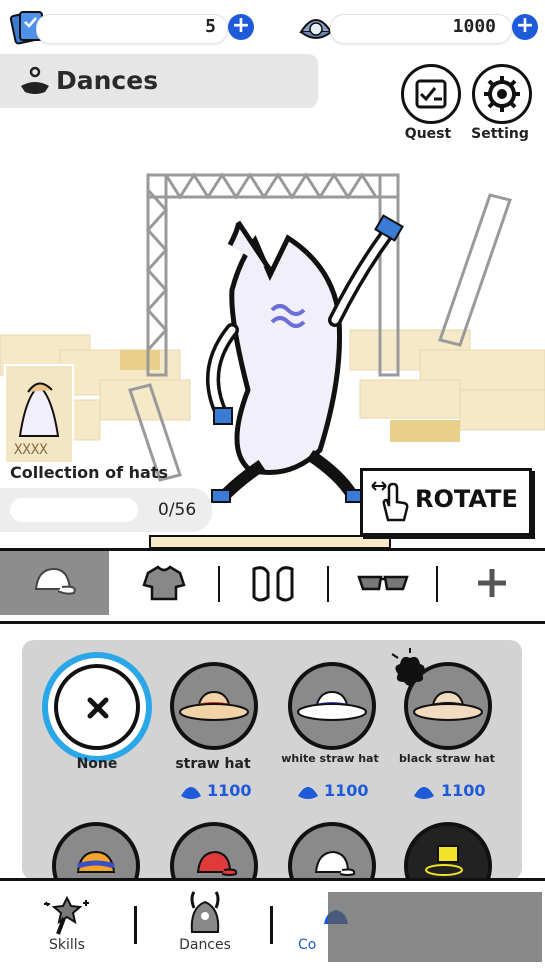 Image resolution: width=545 pixels, height=971 pixels. Describe the element at coordinates (66, 915) in the screenshot. I see `magic-wand-icon` at that location.